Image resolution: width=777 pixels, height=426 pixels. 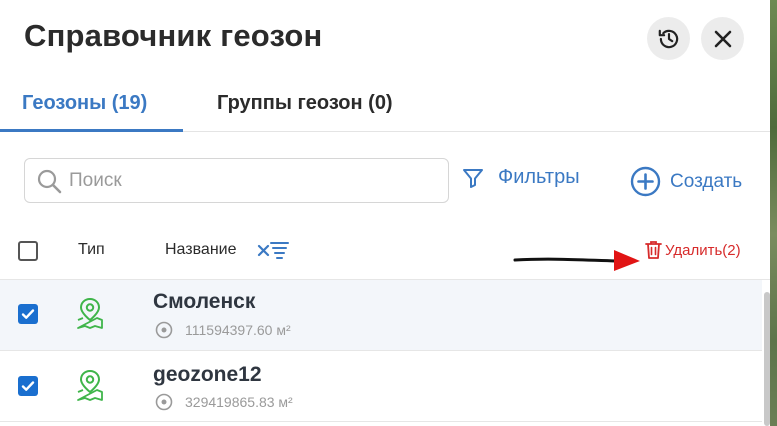 I want to click on history-icon, so click(x=668, y=38).